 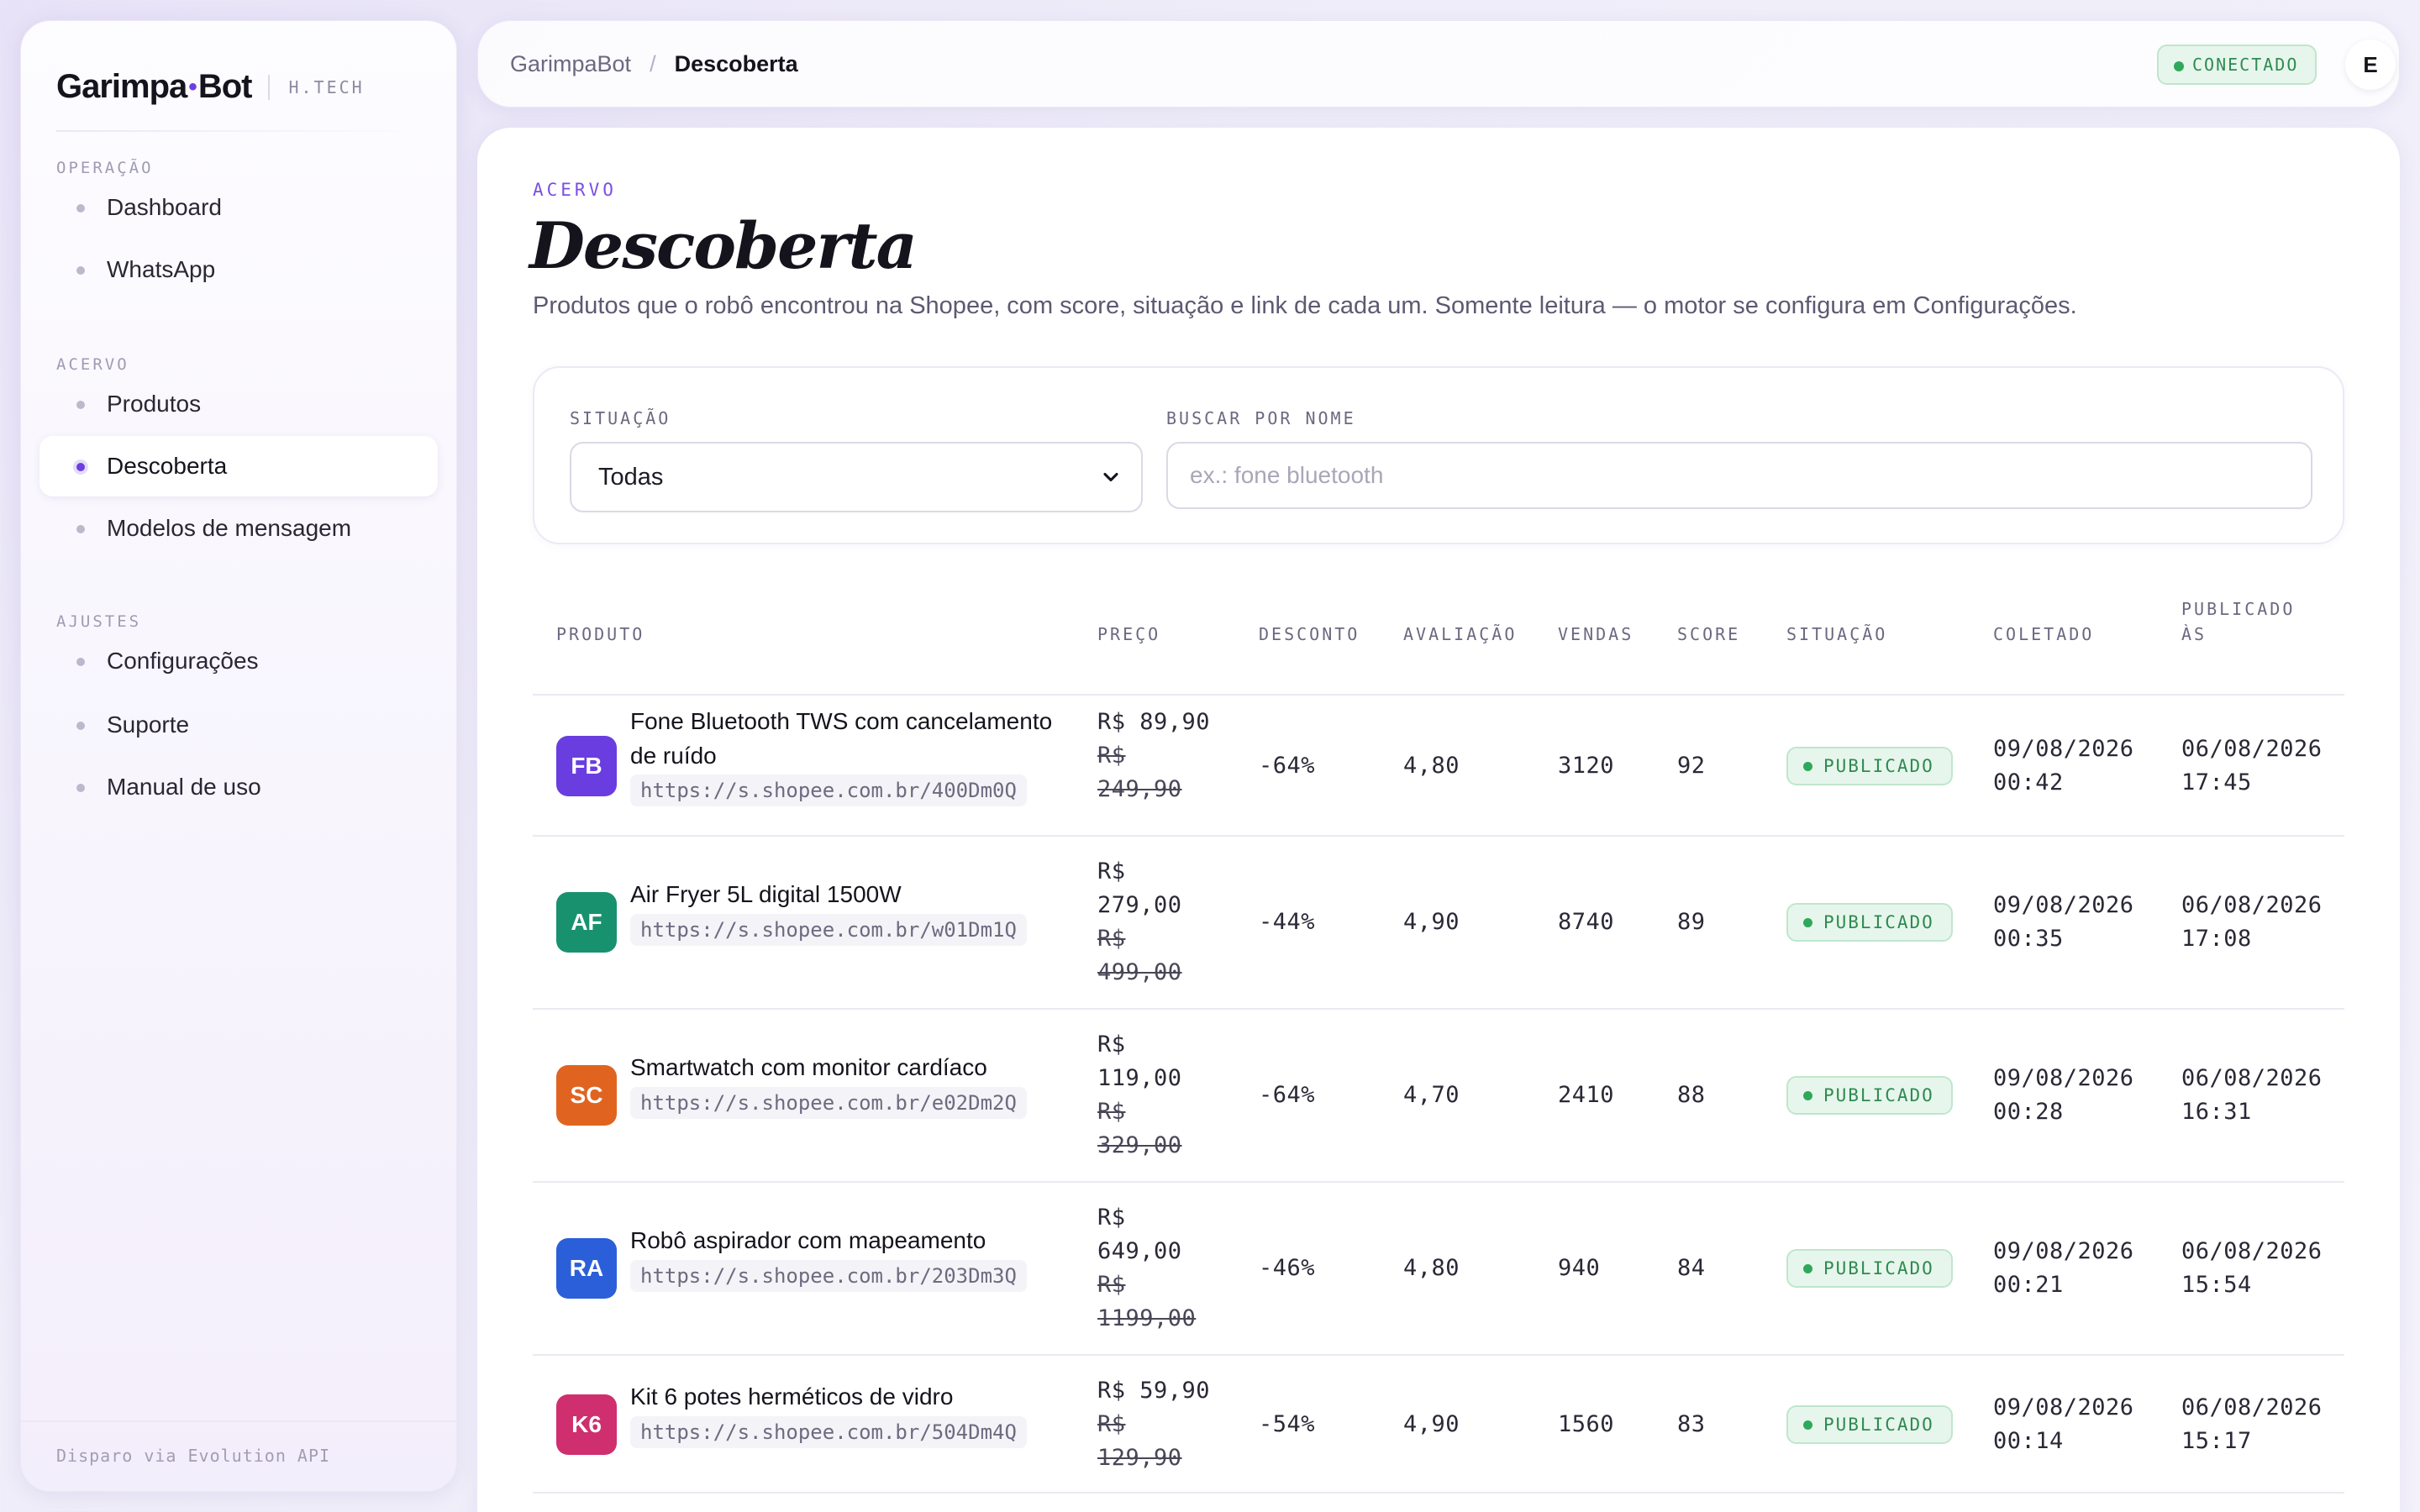 I want to click on sidebar-item-dashboard: Dashboard, so click(x=239, y=207).